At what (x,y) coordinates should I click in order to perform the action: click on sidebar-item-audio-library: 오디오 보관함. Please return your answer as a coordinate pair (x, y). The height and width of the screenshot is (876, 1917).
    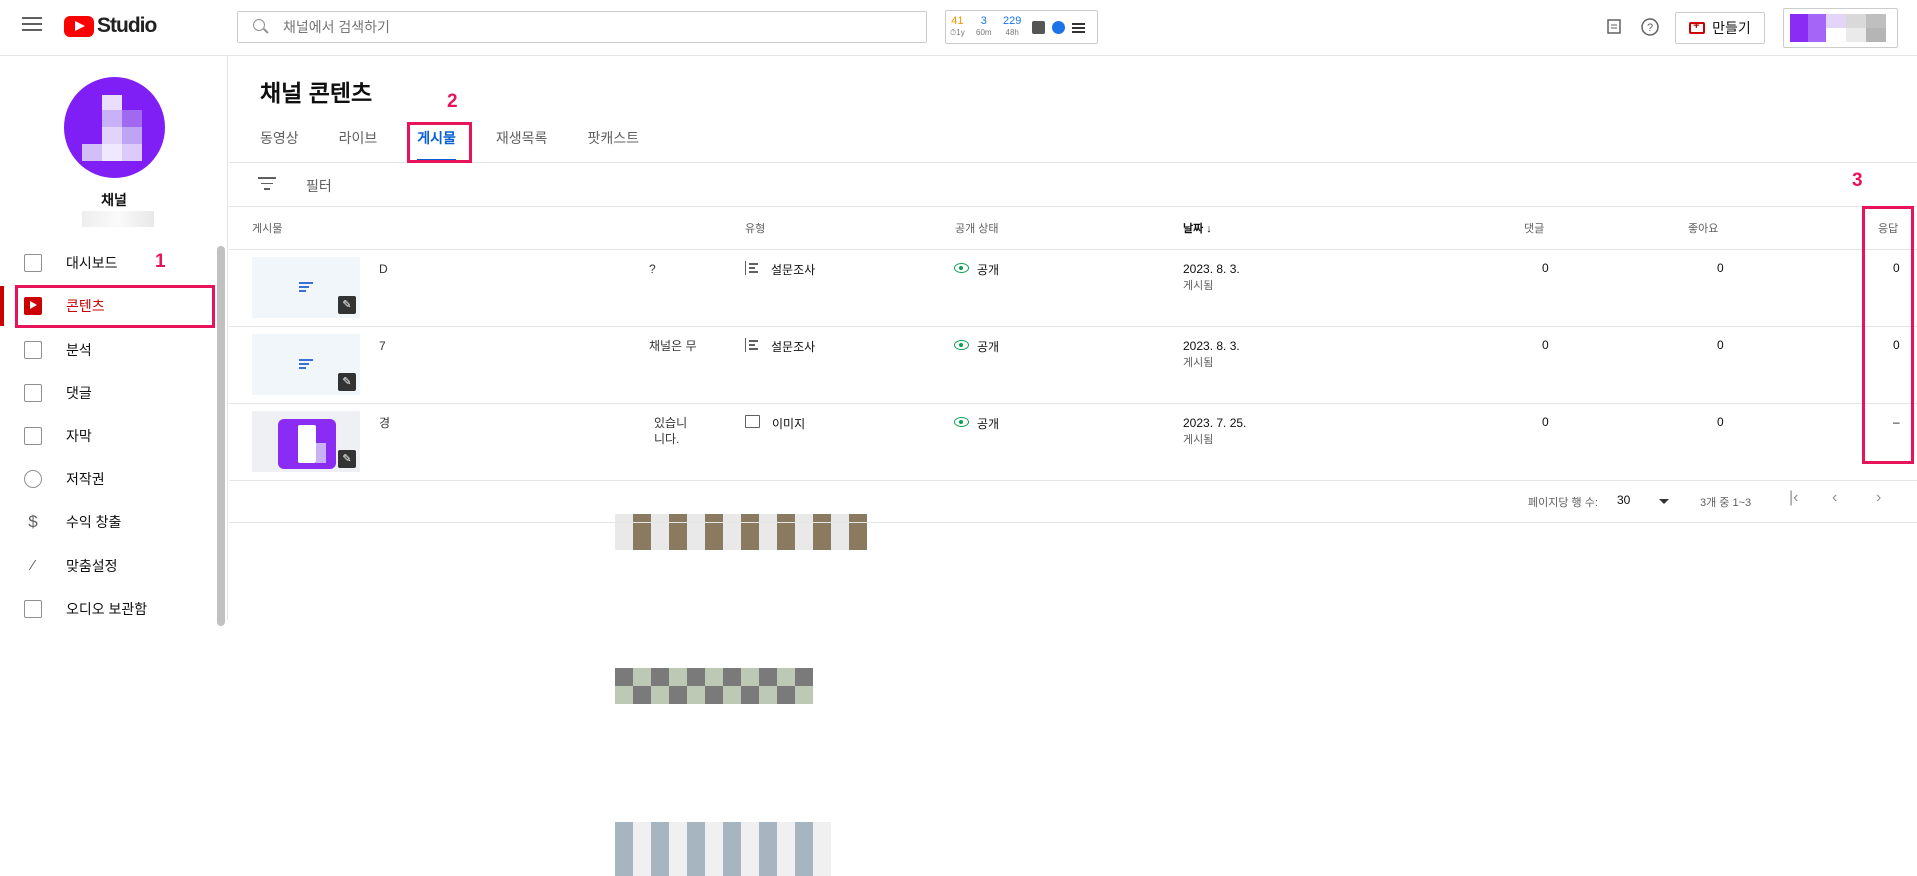
    Looking at the image, I should click on (110, 609).